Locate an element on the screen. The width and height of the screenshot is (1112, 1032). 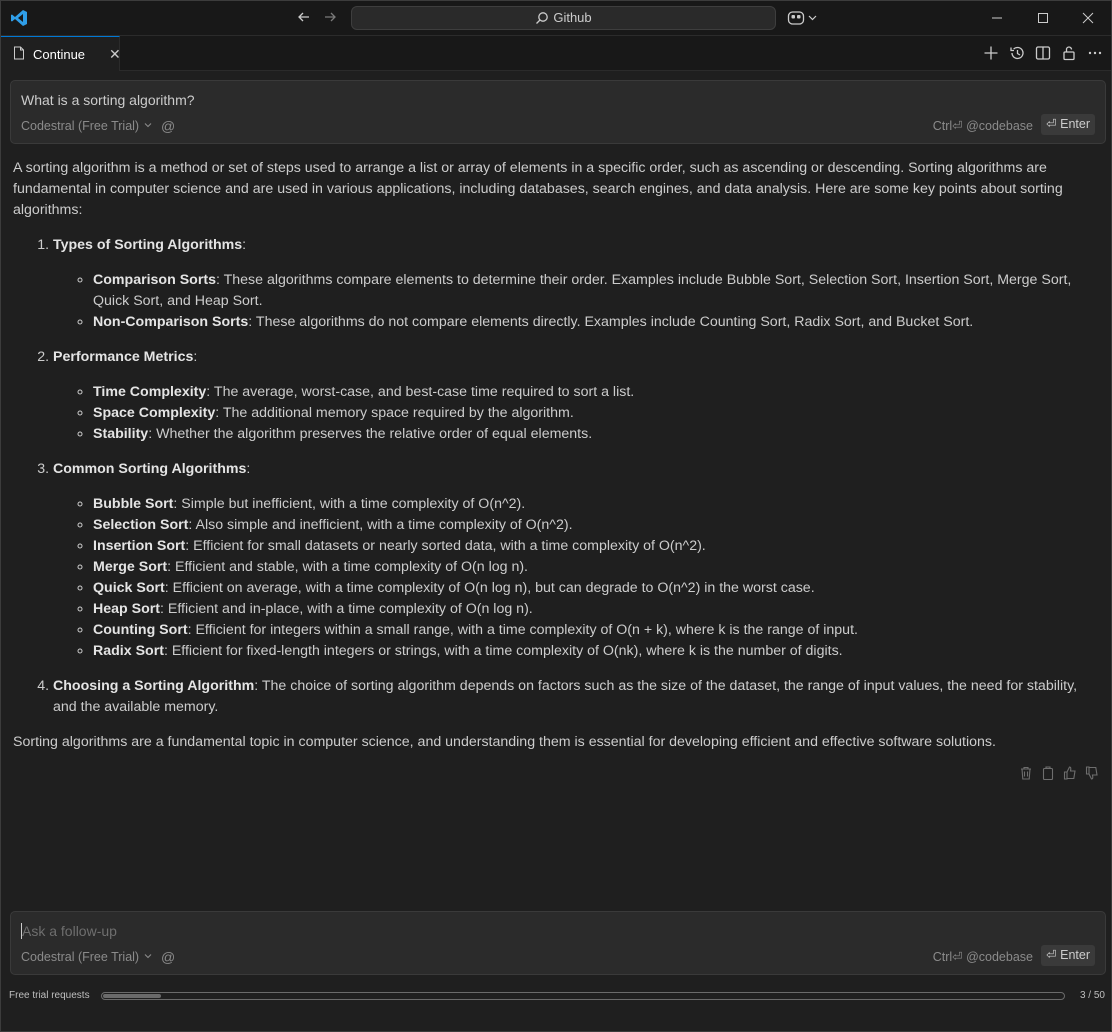
more-actions-icon is located at coordinates (1095, 53).